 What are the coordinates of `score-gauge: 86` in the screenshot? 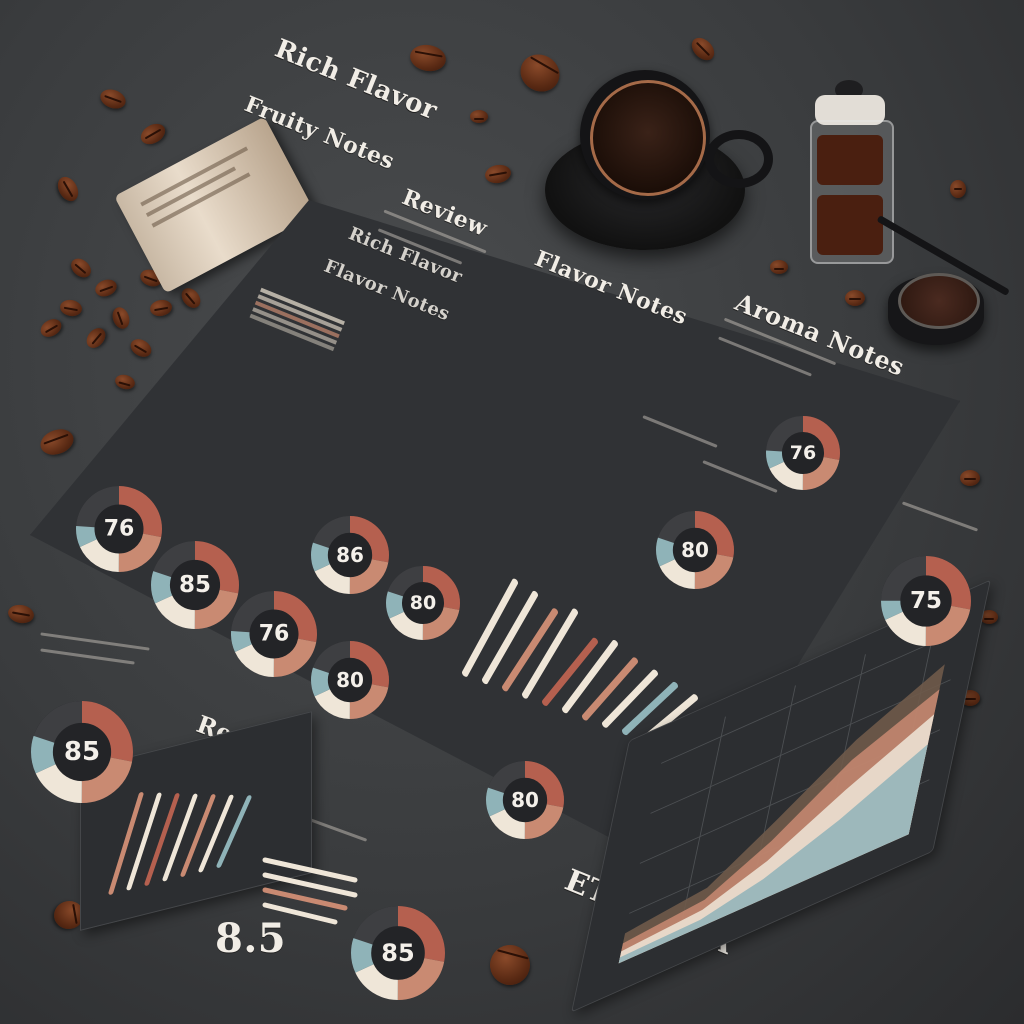 It's located at (350, 555).